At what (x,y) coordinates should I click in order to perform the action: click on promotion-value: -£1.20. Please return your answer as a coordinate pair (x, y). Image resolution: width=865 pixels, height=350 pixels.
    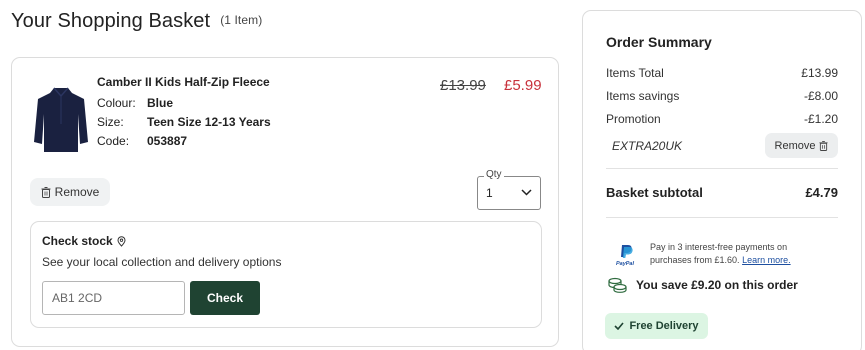
    Looking at the image, I should click on (820, 119).